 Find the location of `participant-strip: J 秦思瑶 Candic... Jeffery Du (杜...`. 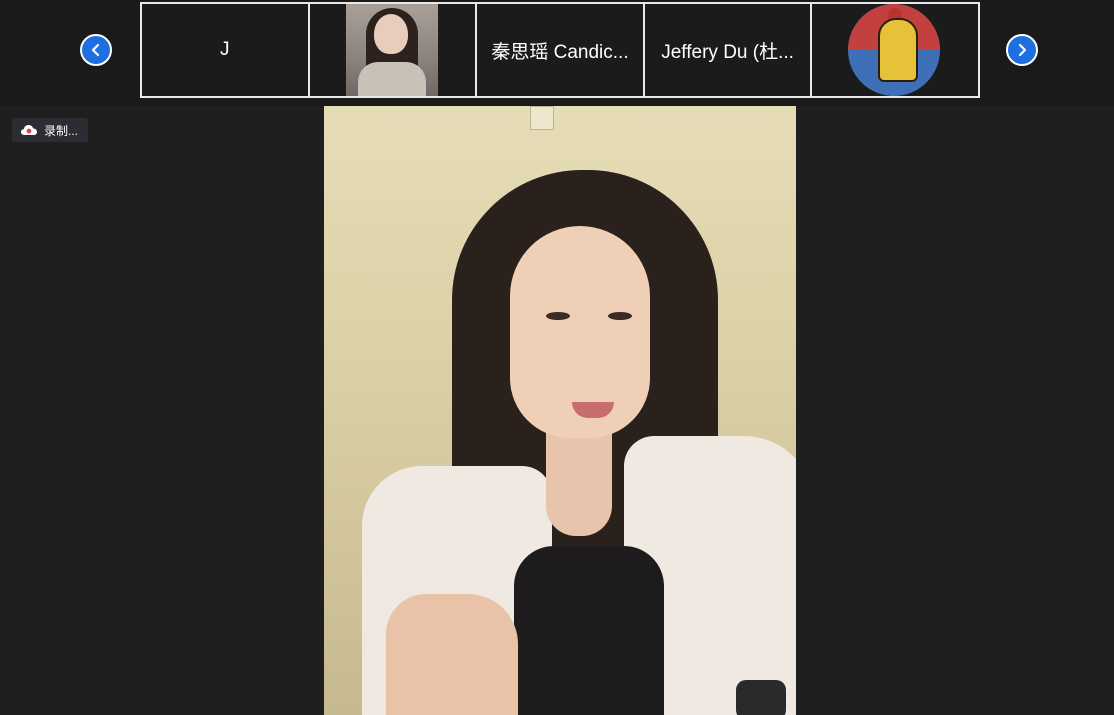

participant-strip: J 秦思瑶 Candic... Jeffery Du (杜... is located at coordinates (557, 53).